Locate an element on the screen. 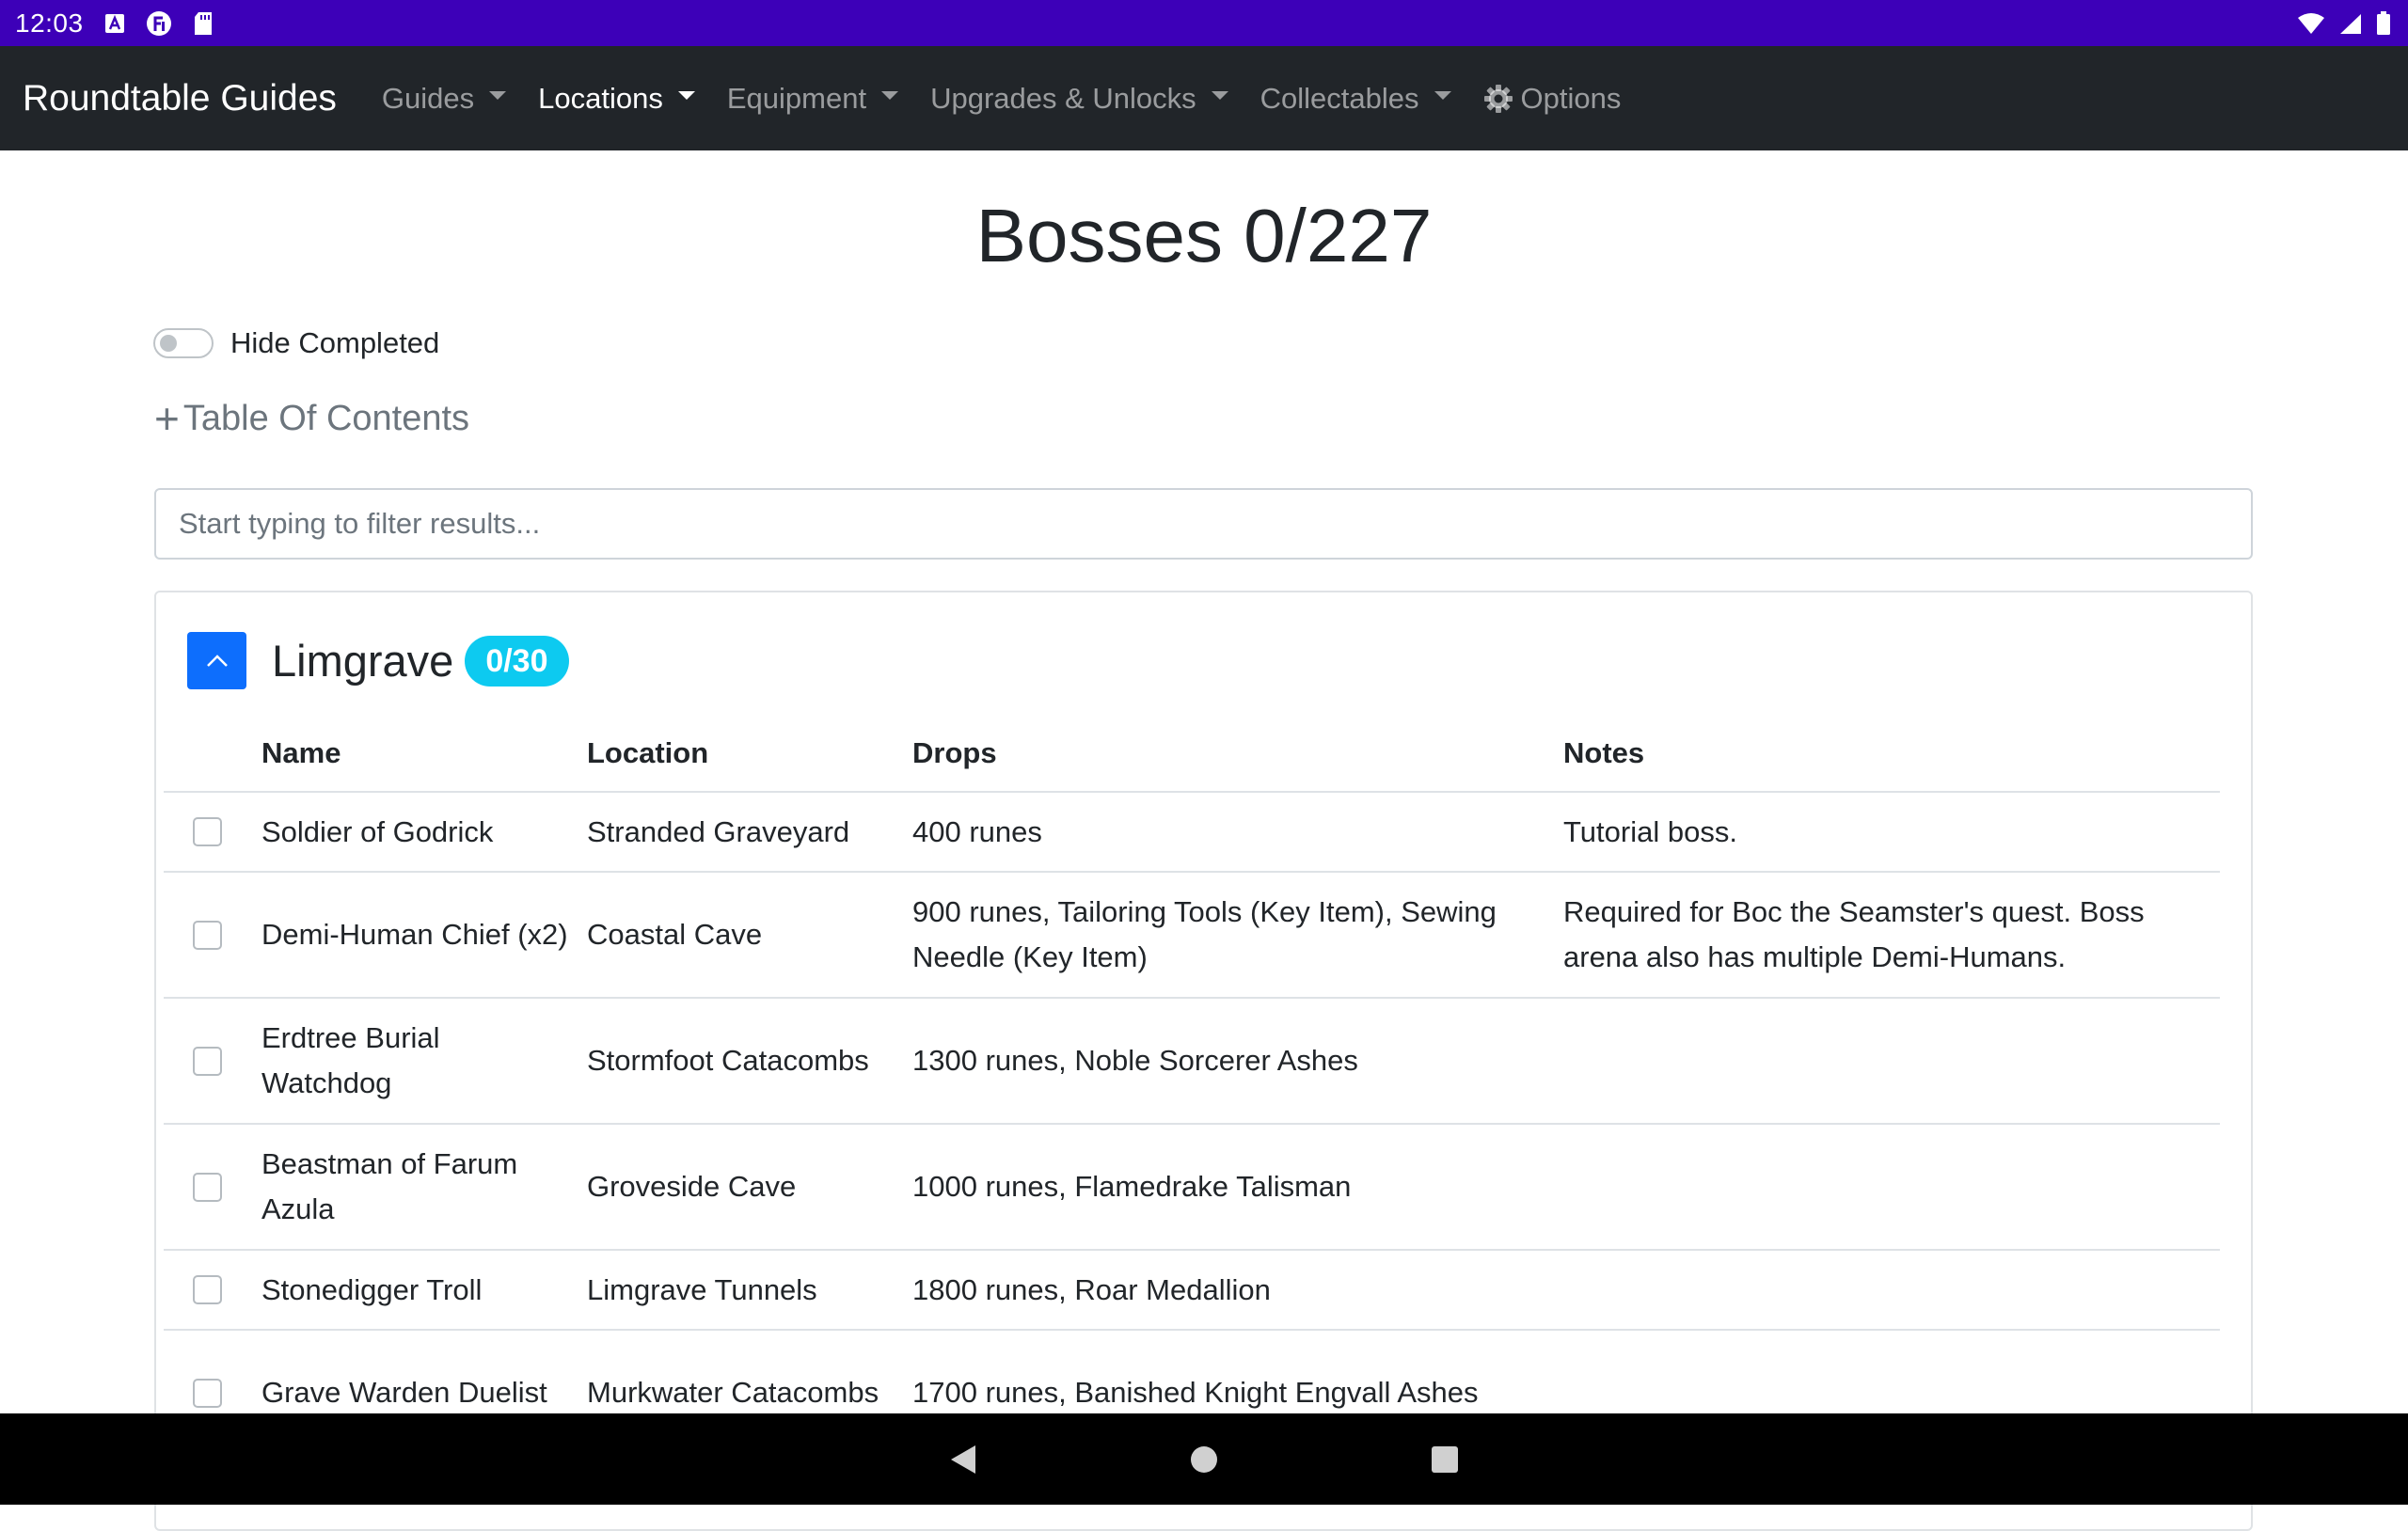  battery-icon is located at coordinates (2383, 23).